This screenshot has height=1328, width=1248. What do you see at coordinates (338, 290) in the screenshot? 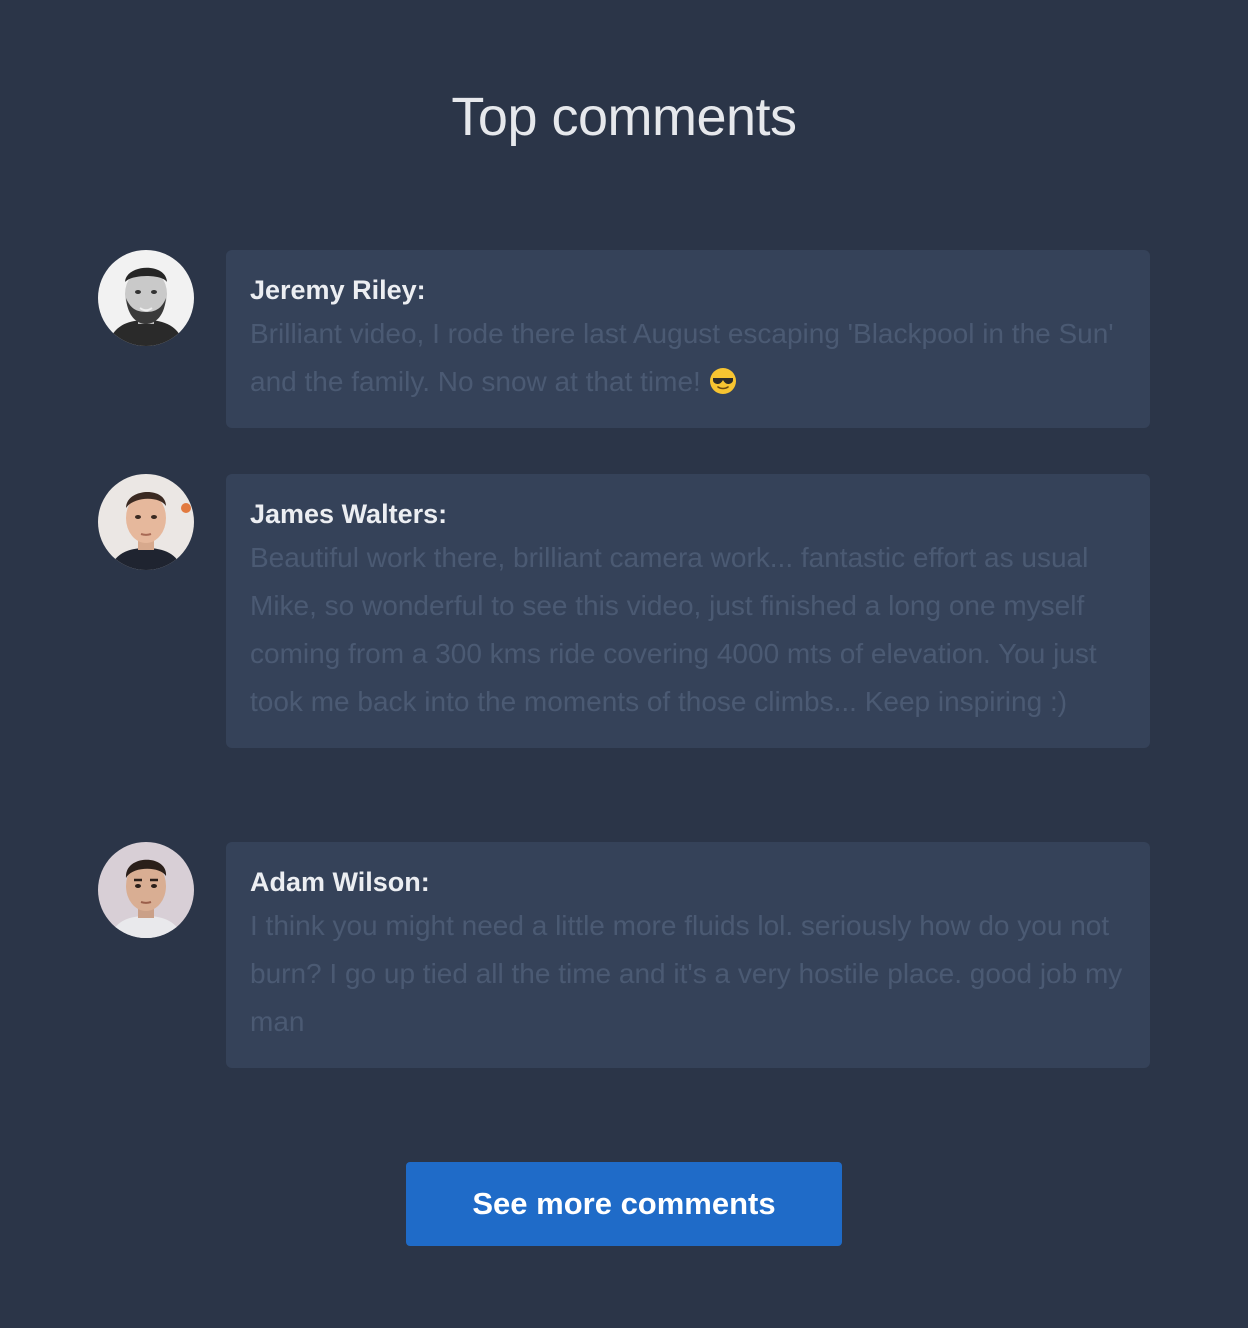
I see `comment-author: Jeremy Riley:` at bounding box center [338, 290].